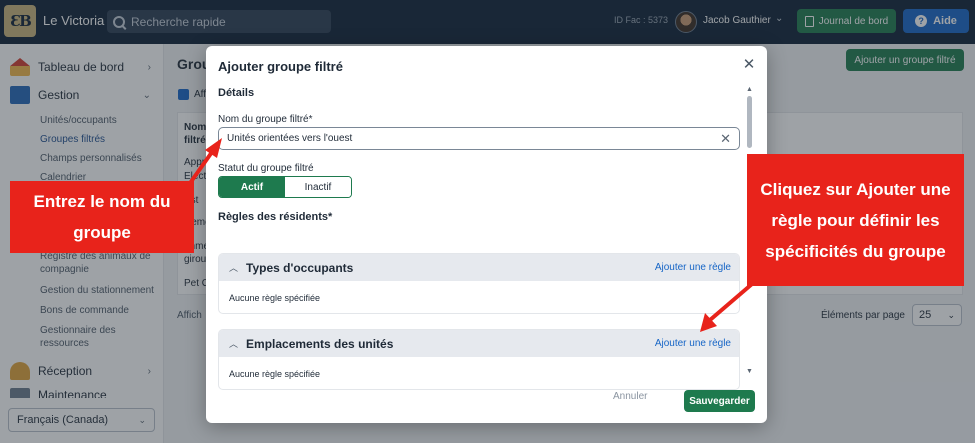 The height and width of the screenshot is (443, 975). Describe the element at coordinates (731, 302) in the screenshot. I see `arrow-to-add-rule` at that location.